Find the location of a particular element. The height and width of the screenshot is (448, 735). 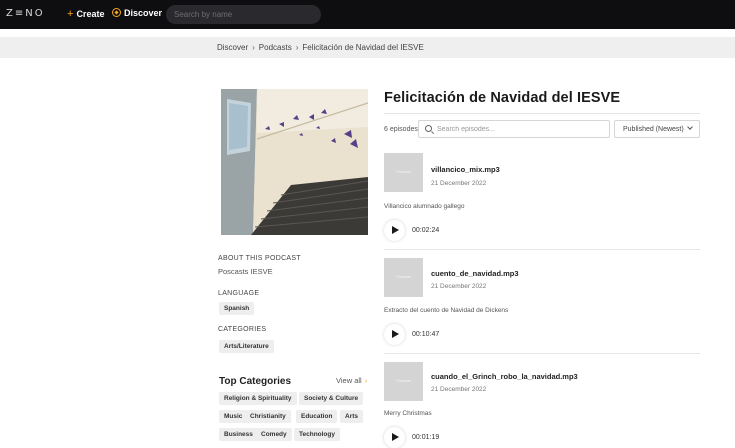

breadcrumb-current: Felicitación de Navidad del IESVE is located at coordinates (363, 47).